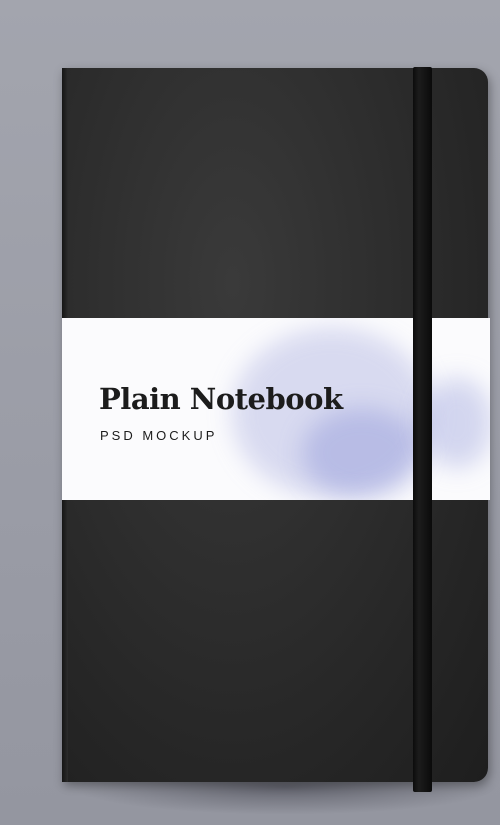 The width and height of the screenshot is (500, 825). Describe the element at coordinates (221, 399) in the screenshot. I see `label-title: Plain Notebook` at that location.